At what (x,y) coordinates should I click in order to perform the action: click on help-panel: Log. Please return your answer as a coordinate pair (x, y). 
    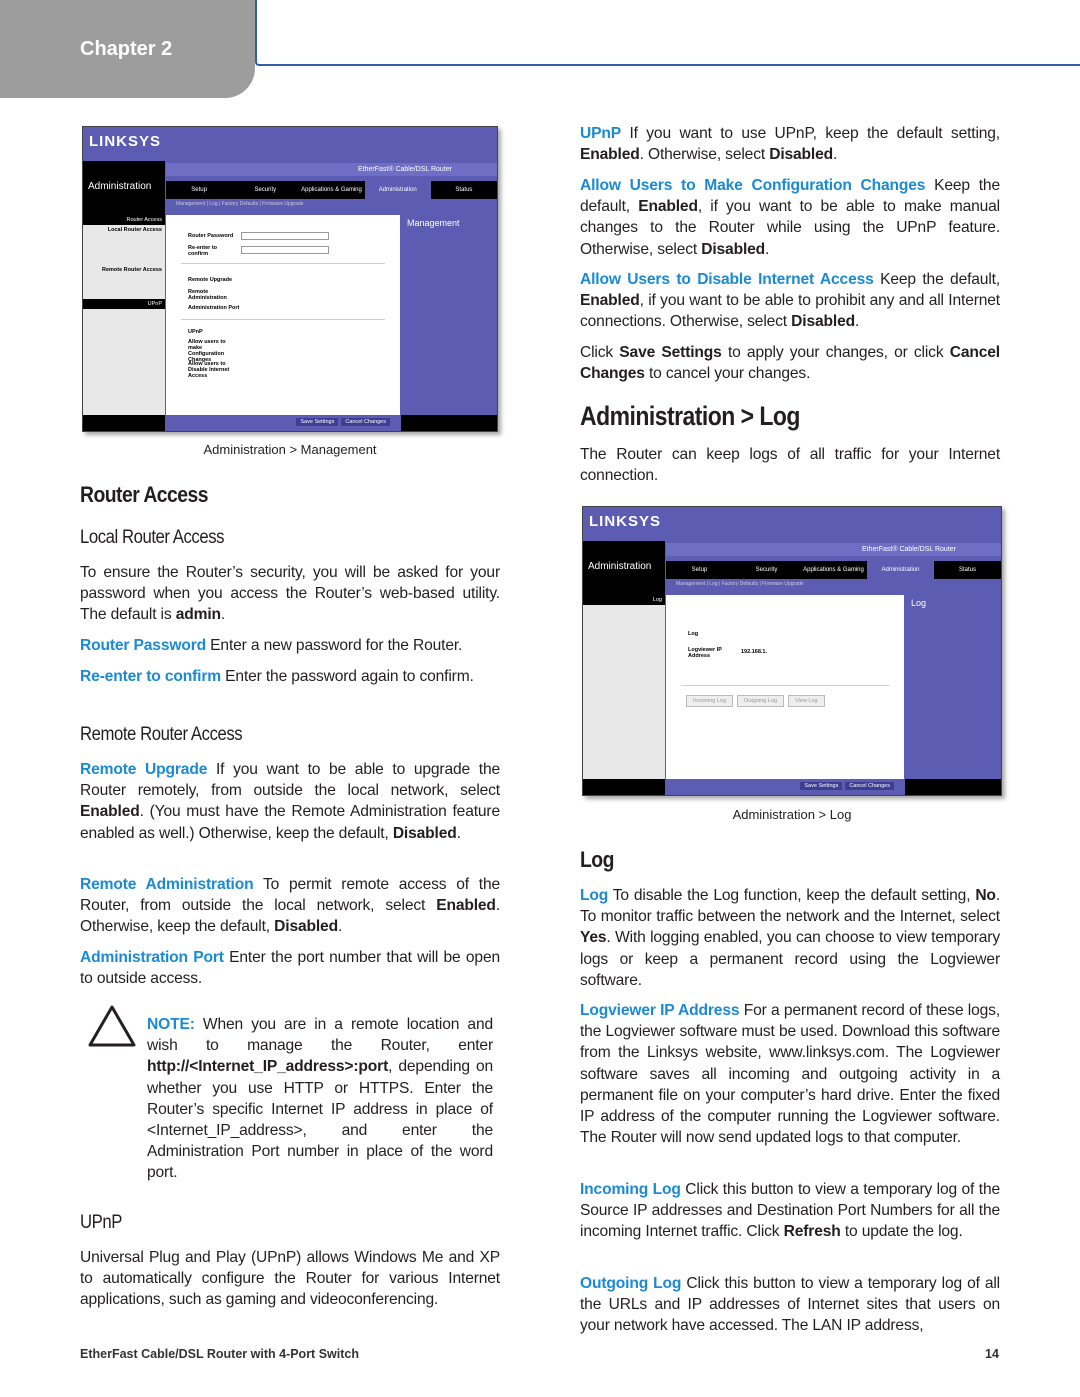
    Looking at the image, I should click on (953, 687).